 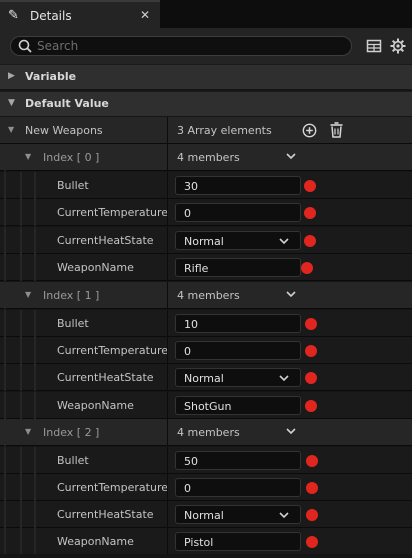 What do you see at coordinates (206, 432) in the screenshot?
I see `array-element-index-2: ▼ Index [ 2 ] 4 members` at bounding box center [206, 432].